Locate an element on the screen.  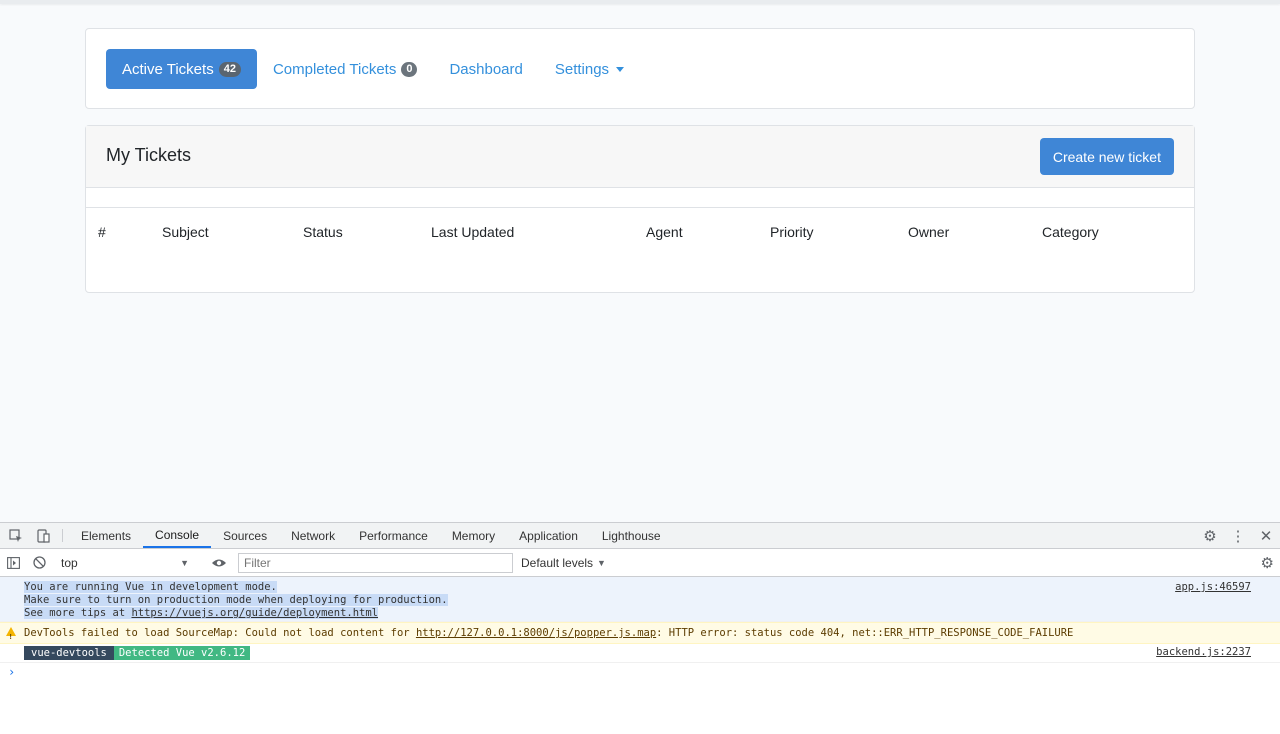
create-ticket-button: Create new ticket is located at coordinates (1106, 156).